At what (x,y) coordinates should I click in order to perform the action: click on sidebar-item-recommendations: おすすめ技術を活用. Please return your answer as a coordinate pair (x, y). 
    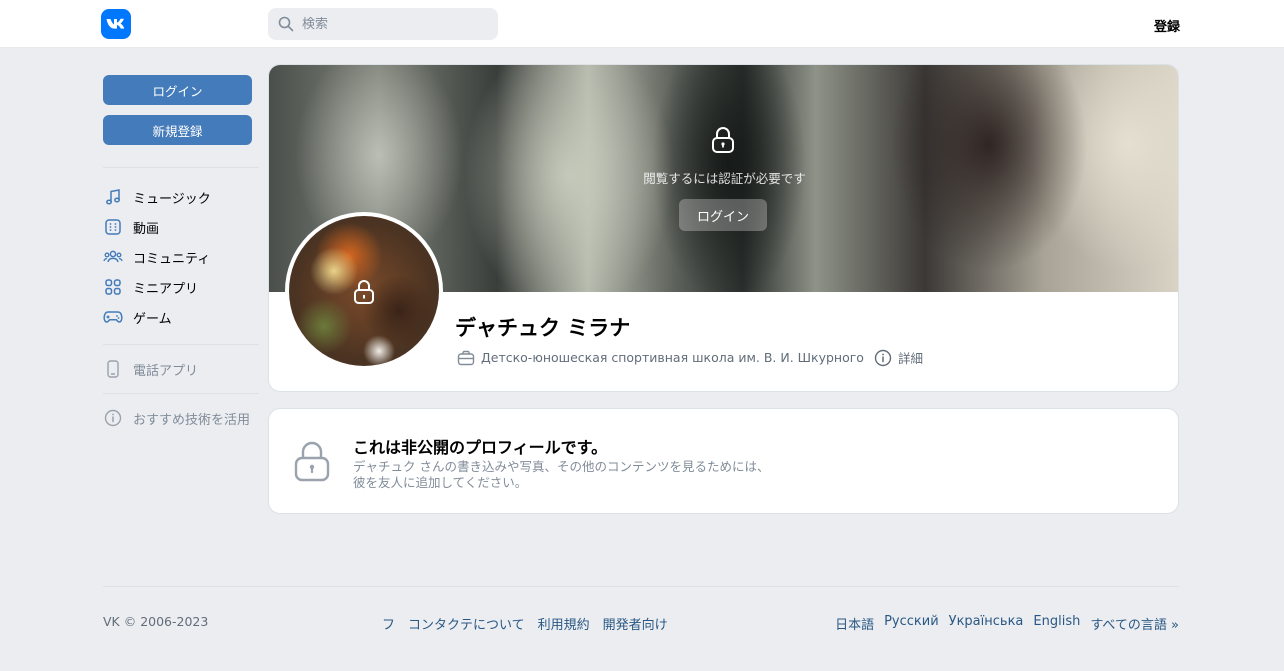
    Looking at the image, I should click on (181, 418).